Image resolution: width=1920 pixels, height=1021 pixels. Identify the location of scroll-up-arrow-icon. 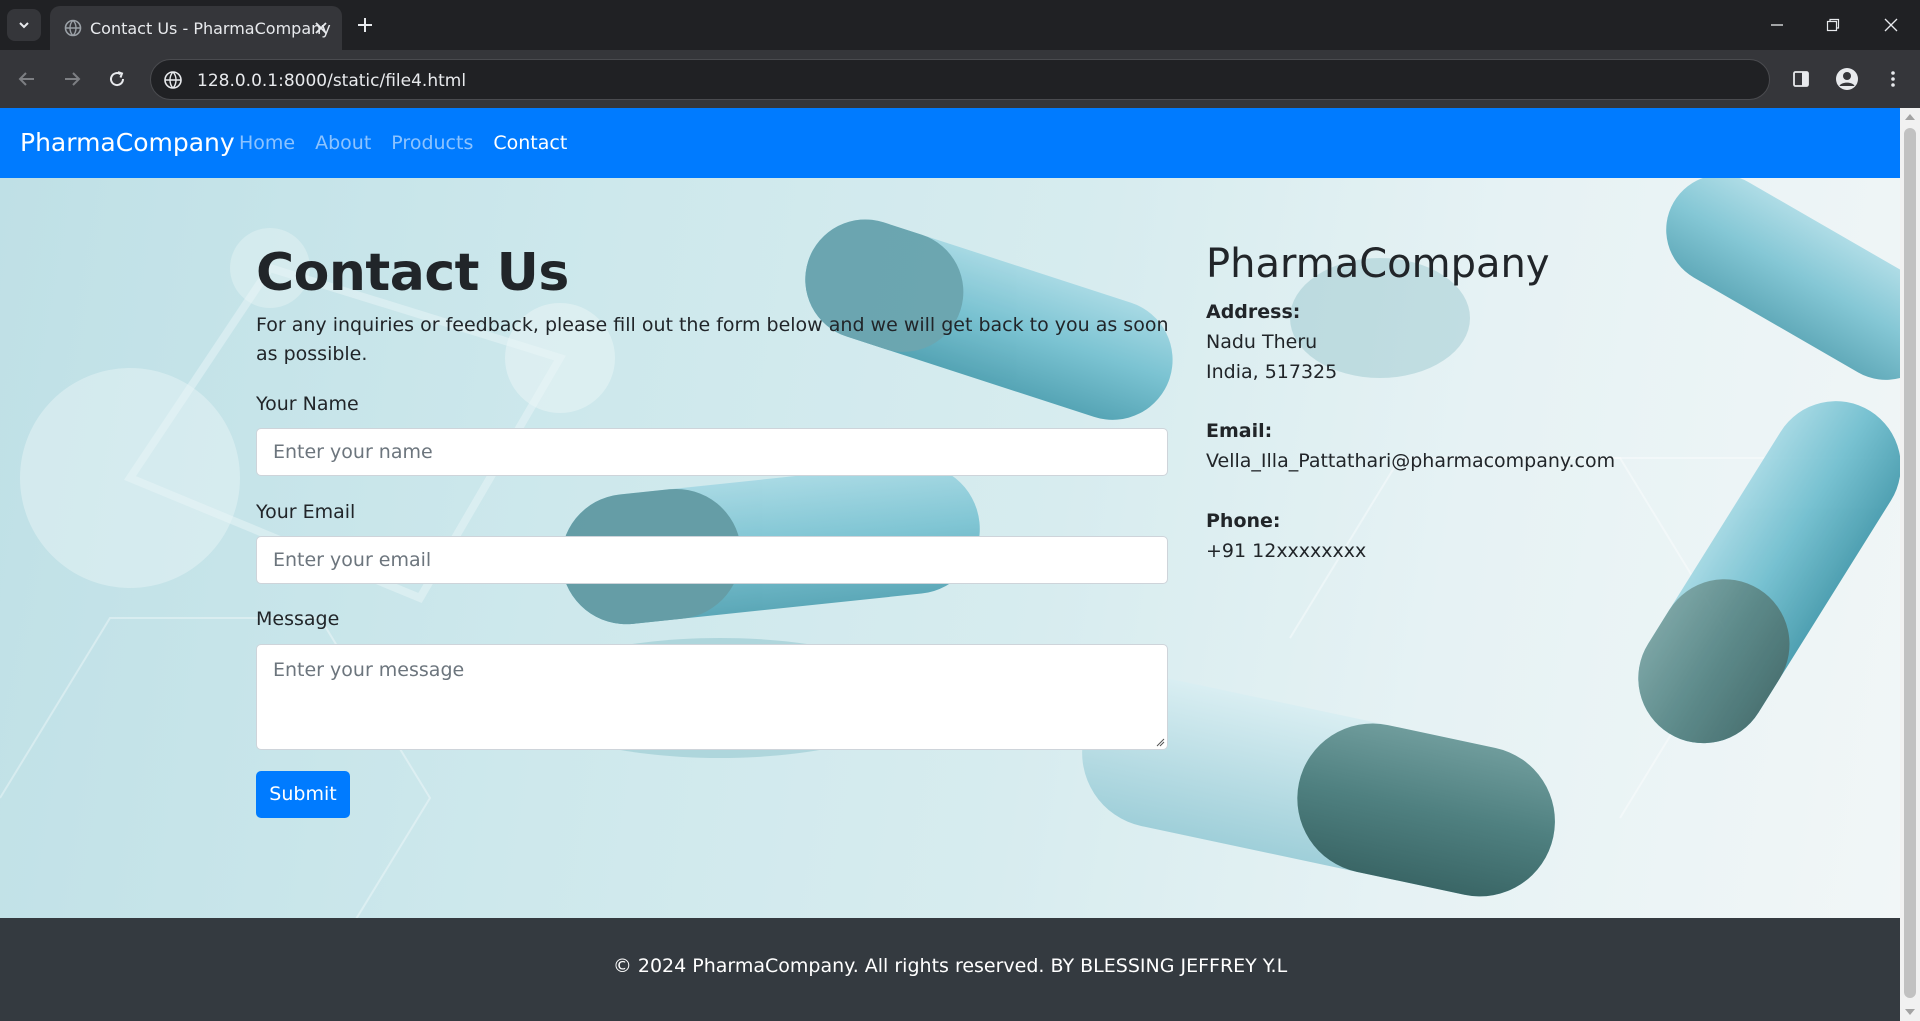
(1910, 117).